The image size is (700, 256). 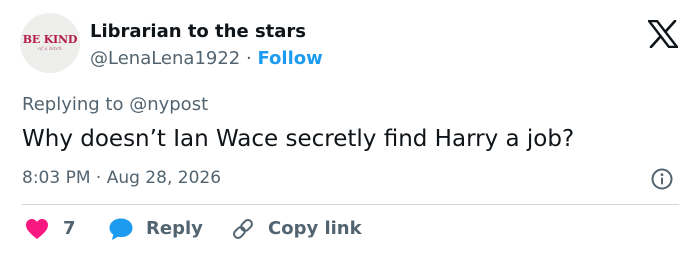 What do you see at coordinates (174, 228) in the screenshot?
I see `reply-label: Reply` at bounding box center [174, 228].